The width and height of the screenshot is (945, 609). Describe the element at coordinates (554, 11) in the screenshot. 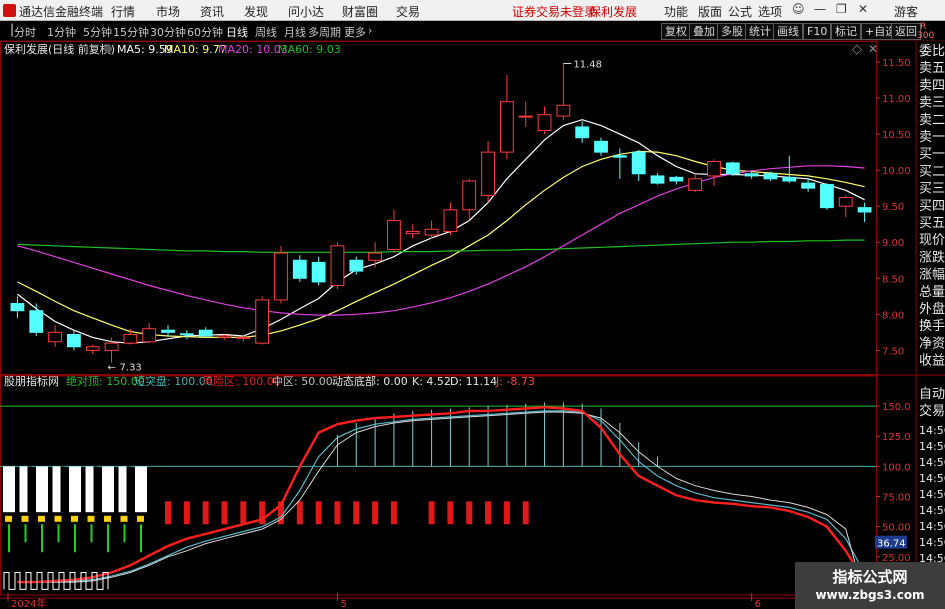

I see `login-notice: 证券交易未登录` at that location.